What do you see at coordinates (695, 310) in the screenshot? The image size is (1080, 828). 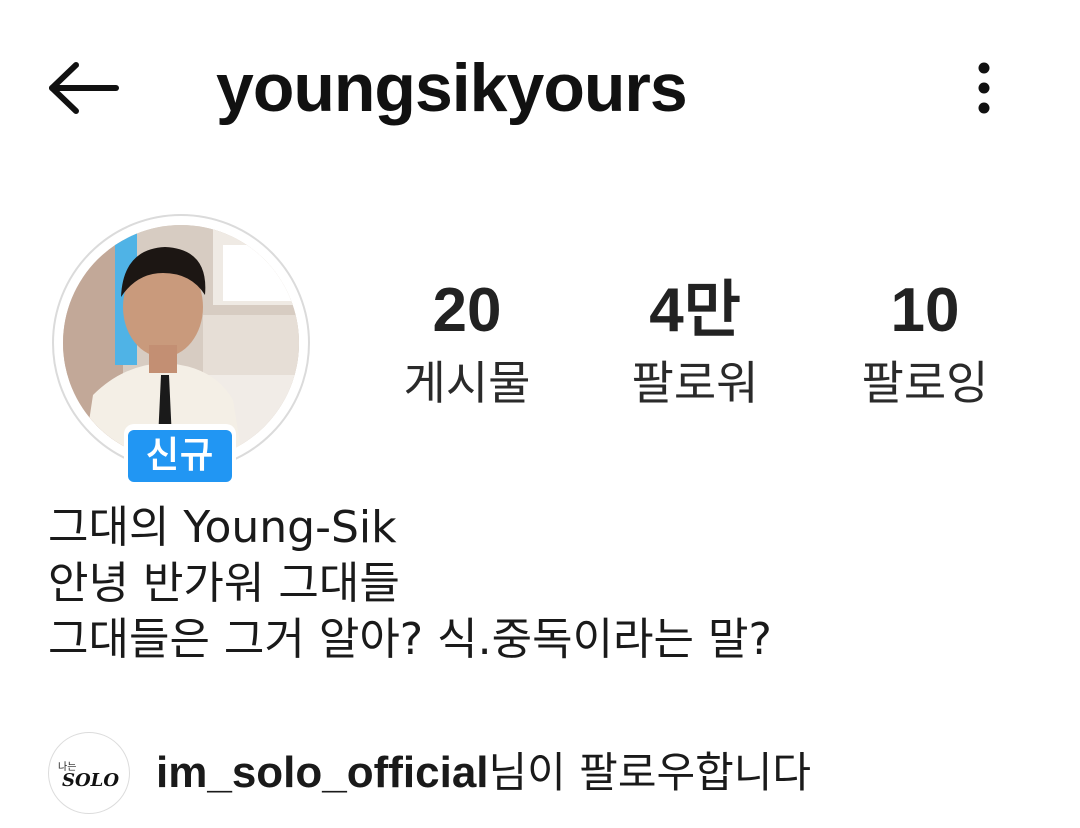 I see `stat-followers-count: 4만` at bounding box center [695, 310].